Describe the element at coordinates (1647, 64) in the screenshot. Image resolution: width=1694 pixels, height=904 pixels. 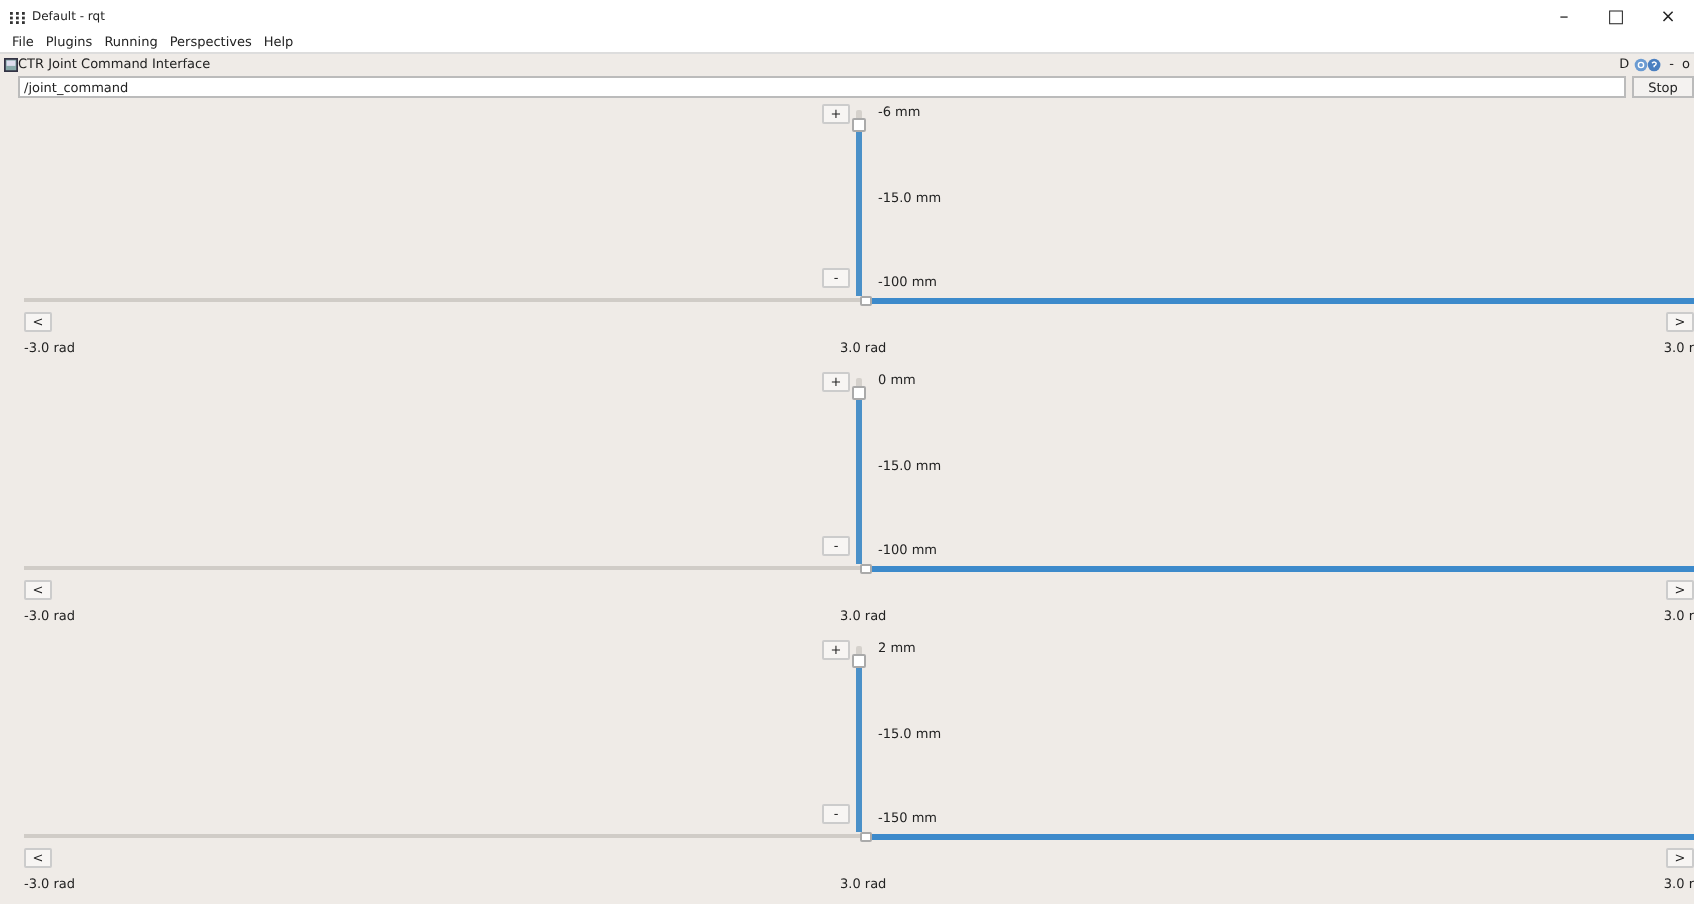
I see `help-icon` at that location.